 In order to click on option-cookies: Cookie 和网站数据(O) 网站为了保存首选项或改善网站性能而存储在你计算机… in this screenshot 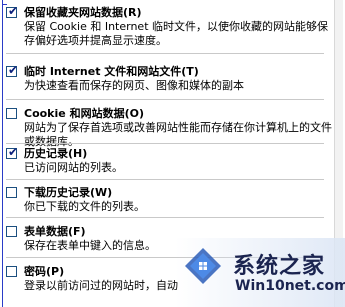, I will do `click(171, 129)`.